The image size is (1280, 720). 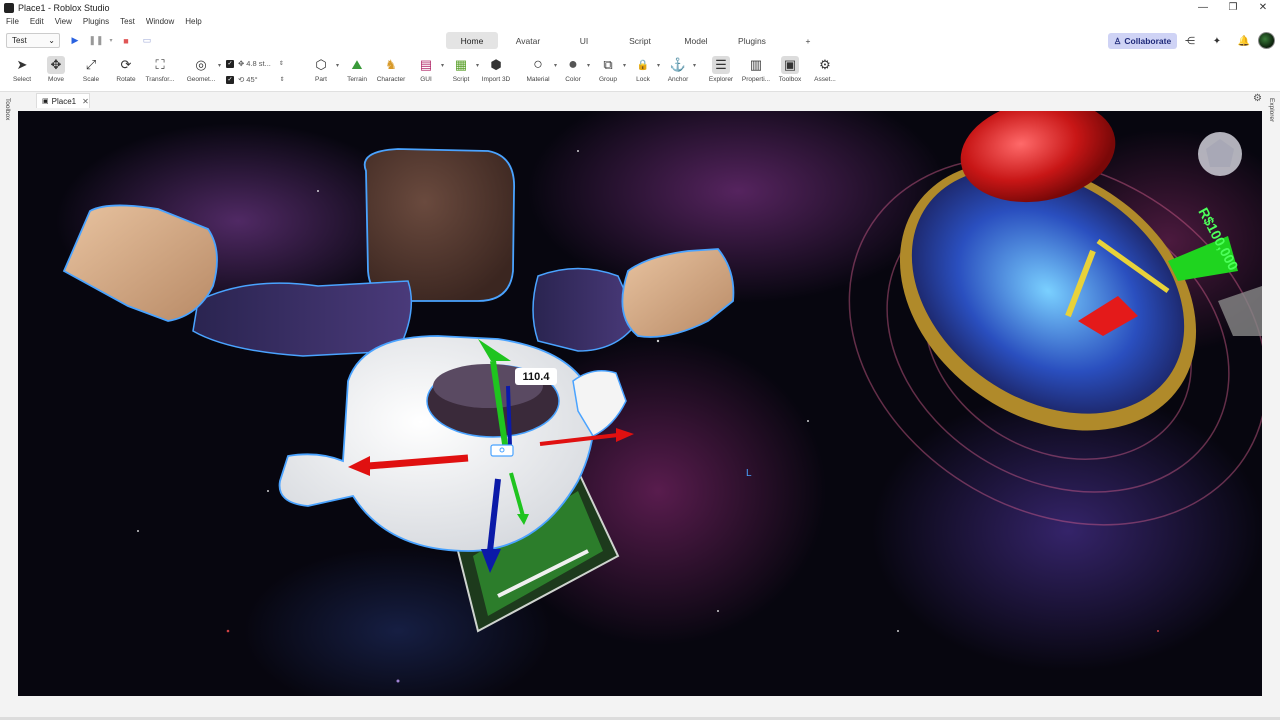 What do you see at coordinates (126, 64) in the screenshot?
I see `rotate-icon: ⟳` at bounding box center [126, 64].